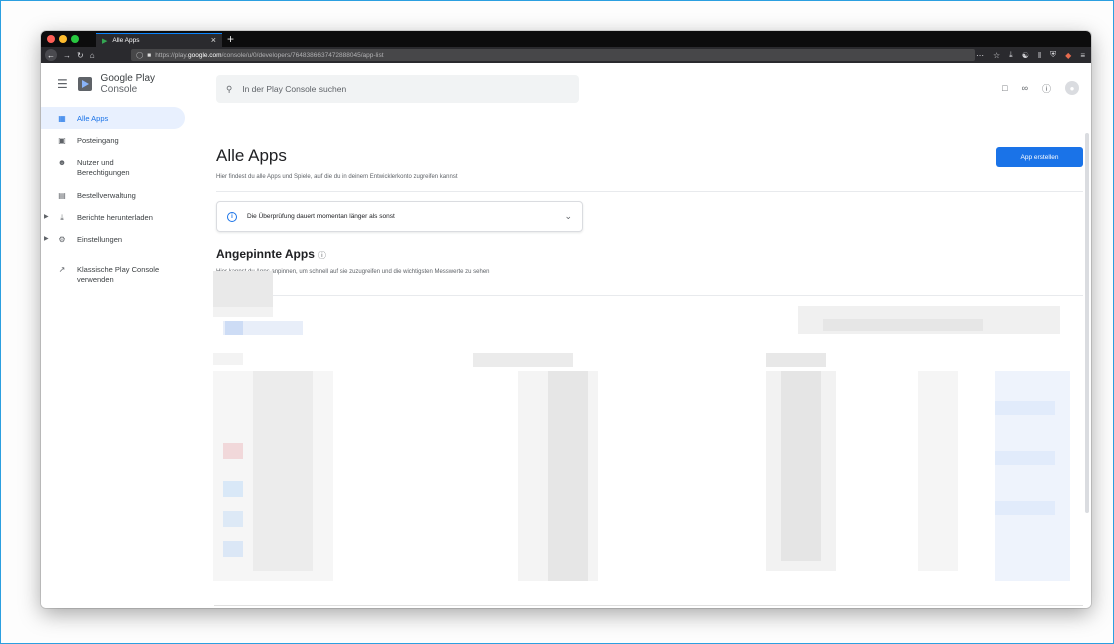  What do you see at coordinates (397, 89) in the screenshot?
I see `search-bar: ⚲ In der Play Console suchen` at bounding box center [397, 89].